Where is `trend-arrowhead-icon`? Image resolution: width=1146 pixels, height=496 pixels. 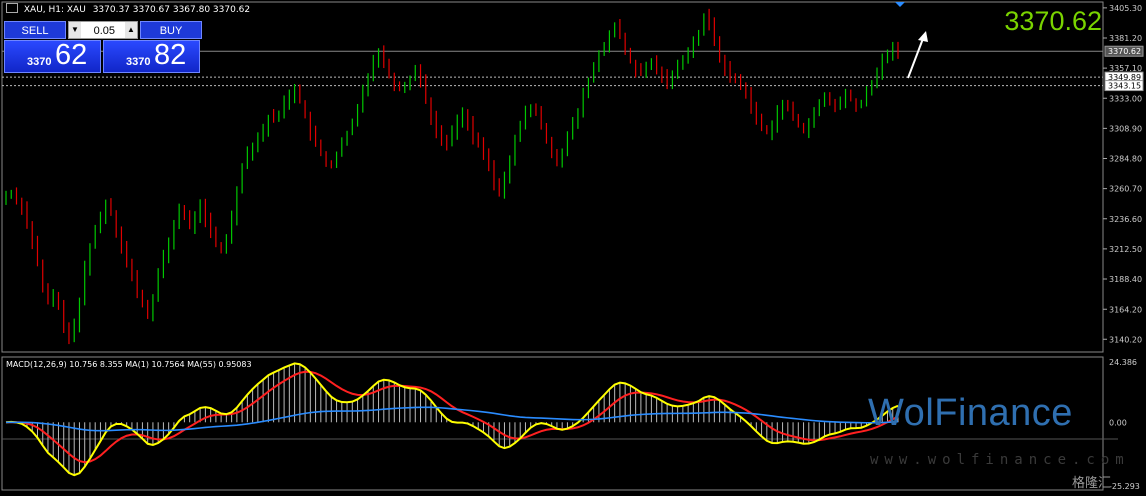
trend-arrowhead-icon is located at coordinates (923, 36).